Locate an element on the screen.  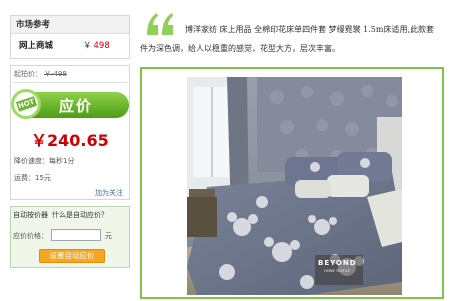
auto-bid-unit: 元 is located at coordinates (108, 236).